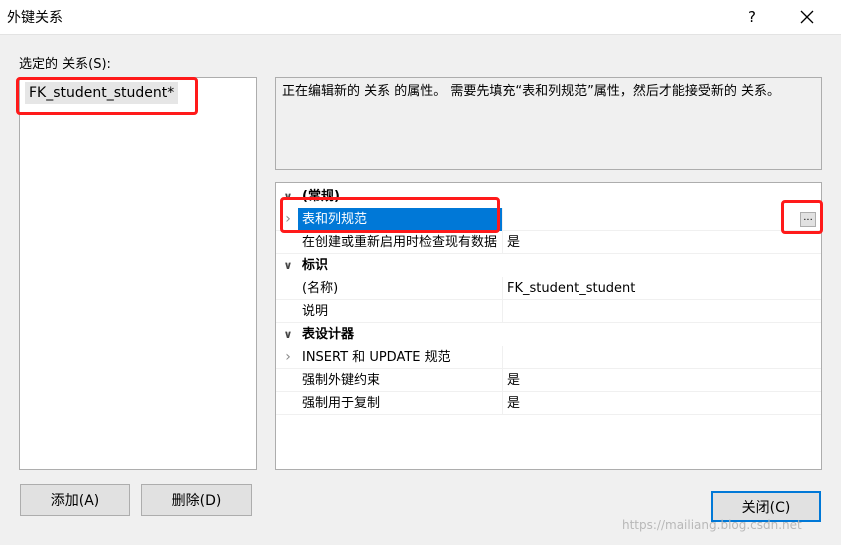 This screenshot has width=841, height=545. What do you see at coordinates (341, 380) in the screenshot?
I see `property-name: 强制外键约束` at bounding box center [341, 380].